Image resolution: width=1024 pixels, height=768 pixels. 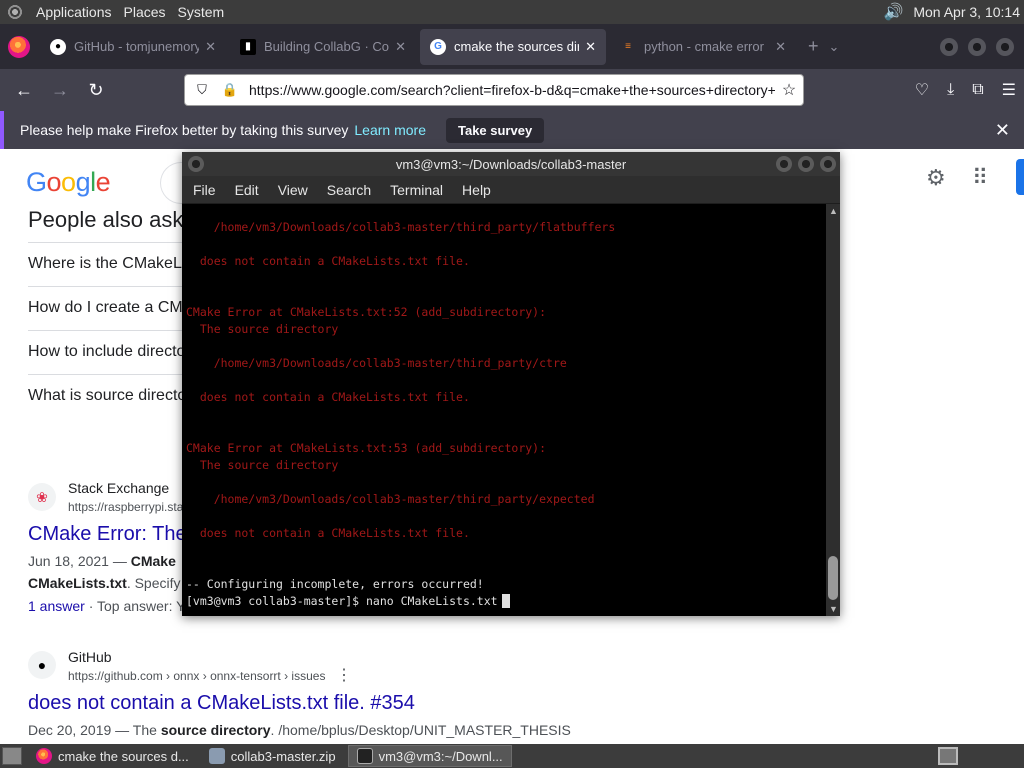 I want to click on raspberrypi-site-icon: ❀, so click(x=42, y=497).